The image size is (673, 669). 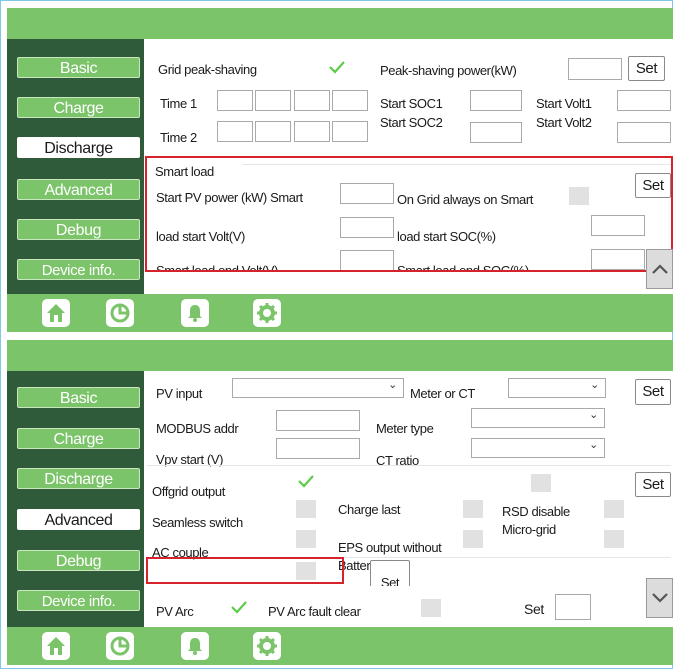 What do you see at coordinates (564, 103) in the screenshot?
I see `start-volt1-label: Start Volt1` at bounding box center [564, 103].